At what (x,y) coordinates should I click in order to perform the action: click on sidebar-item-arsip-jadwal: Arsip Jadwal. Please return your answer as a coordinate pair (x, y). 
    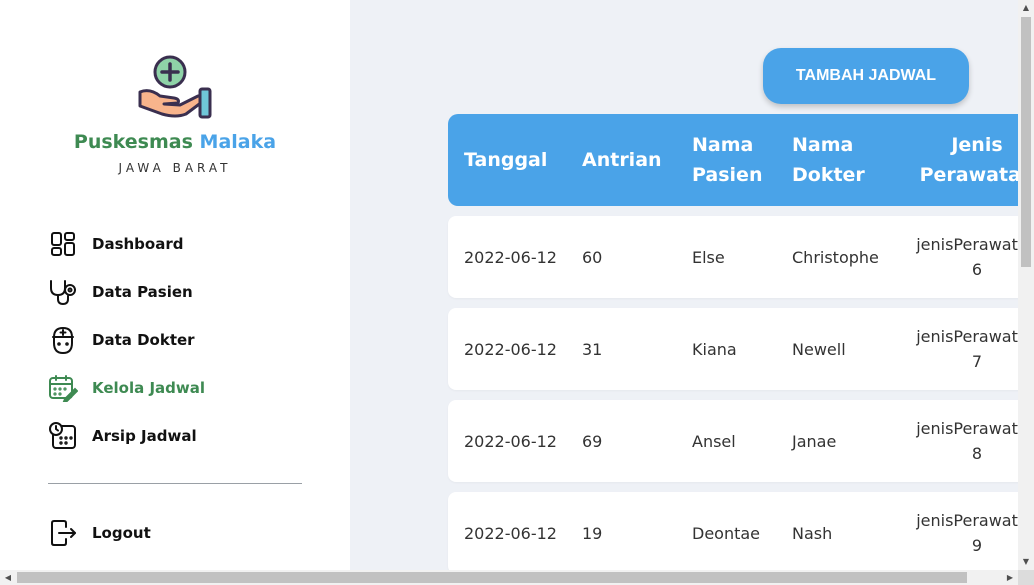
    Looking at the image, I should click on (178, 436).